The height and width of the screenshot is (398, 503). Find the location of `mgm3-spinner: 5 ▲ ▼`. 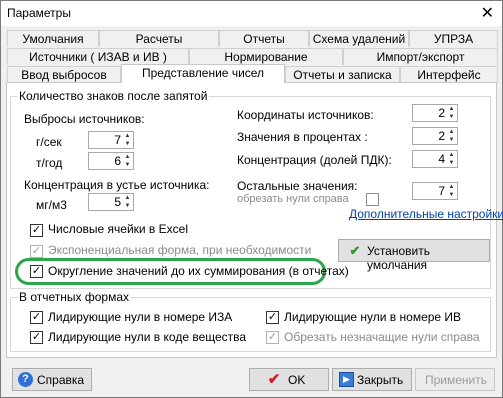

mgm3-spinner: 5 ▲ ▼ is located at coordinates (111, 202).